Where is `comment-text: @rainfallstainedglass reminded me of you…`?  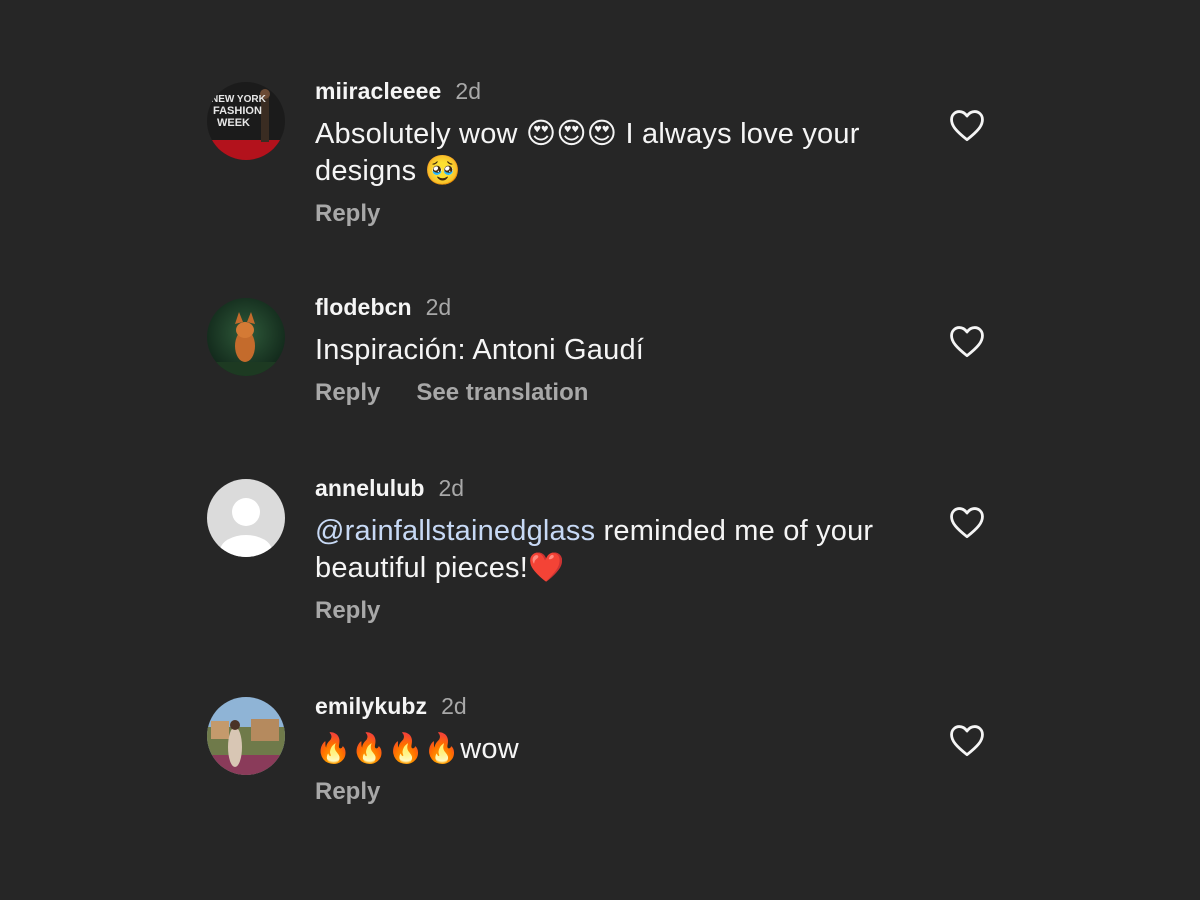 comment-text: @rainfallstainedglass reminded me of you… is located at coordinates (615, 550).